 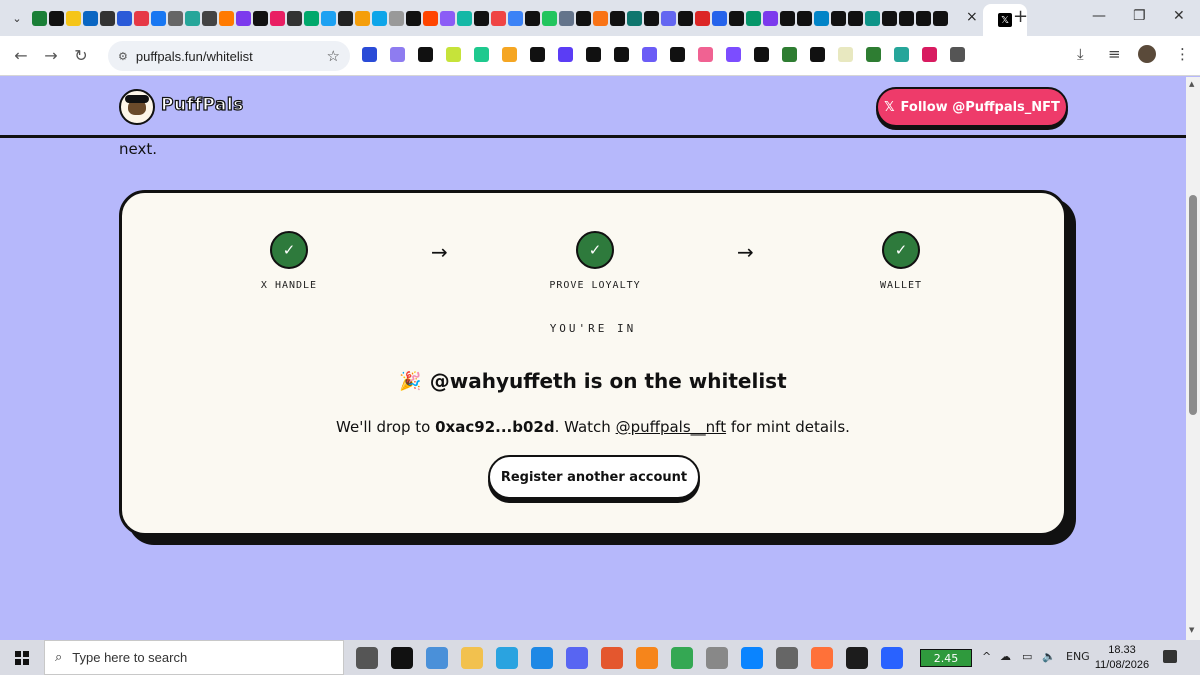 I want to click on puffpals-logo-icon, so click(x=137, y=107).